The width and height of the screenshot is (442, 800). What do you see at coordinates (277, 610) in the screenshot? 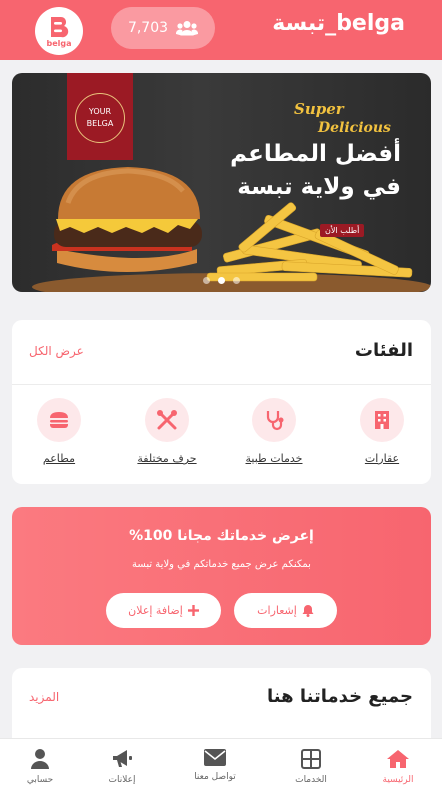
I see `notifications-label: إشعارات` at bounding box center [277, 610].